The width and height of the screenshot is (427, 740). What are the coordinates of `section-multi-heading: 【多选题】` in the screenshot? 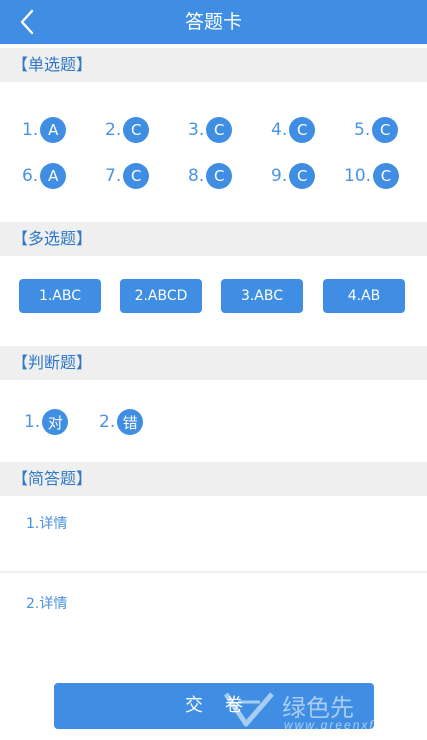 It's located at (213, 239).